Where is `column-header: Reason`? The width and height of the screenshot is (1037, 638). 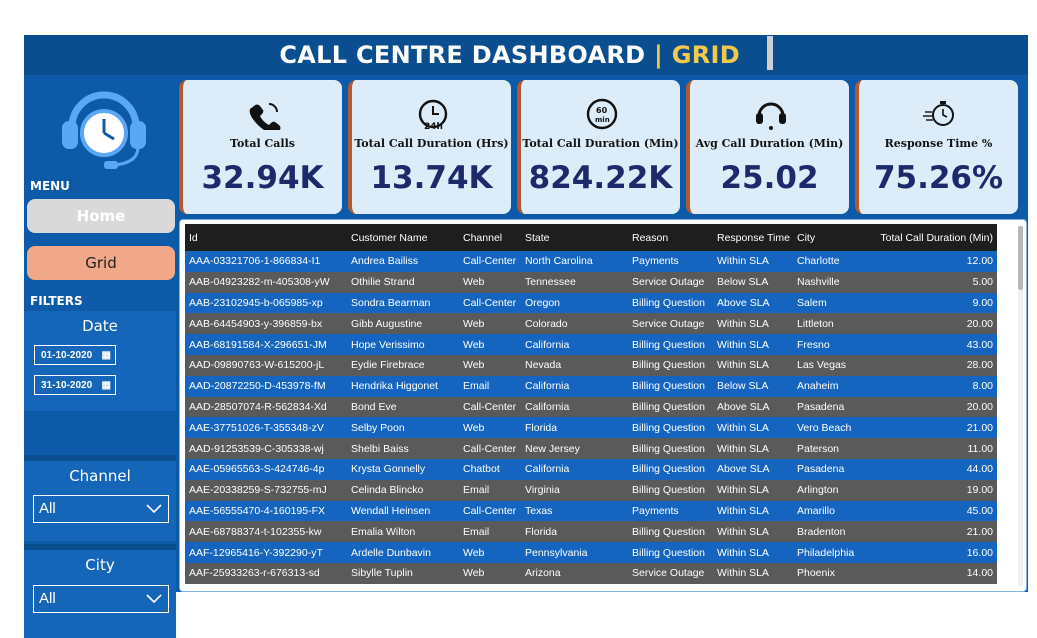 column-header: Reason is located at coordinates (670, 237).